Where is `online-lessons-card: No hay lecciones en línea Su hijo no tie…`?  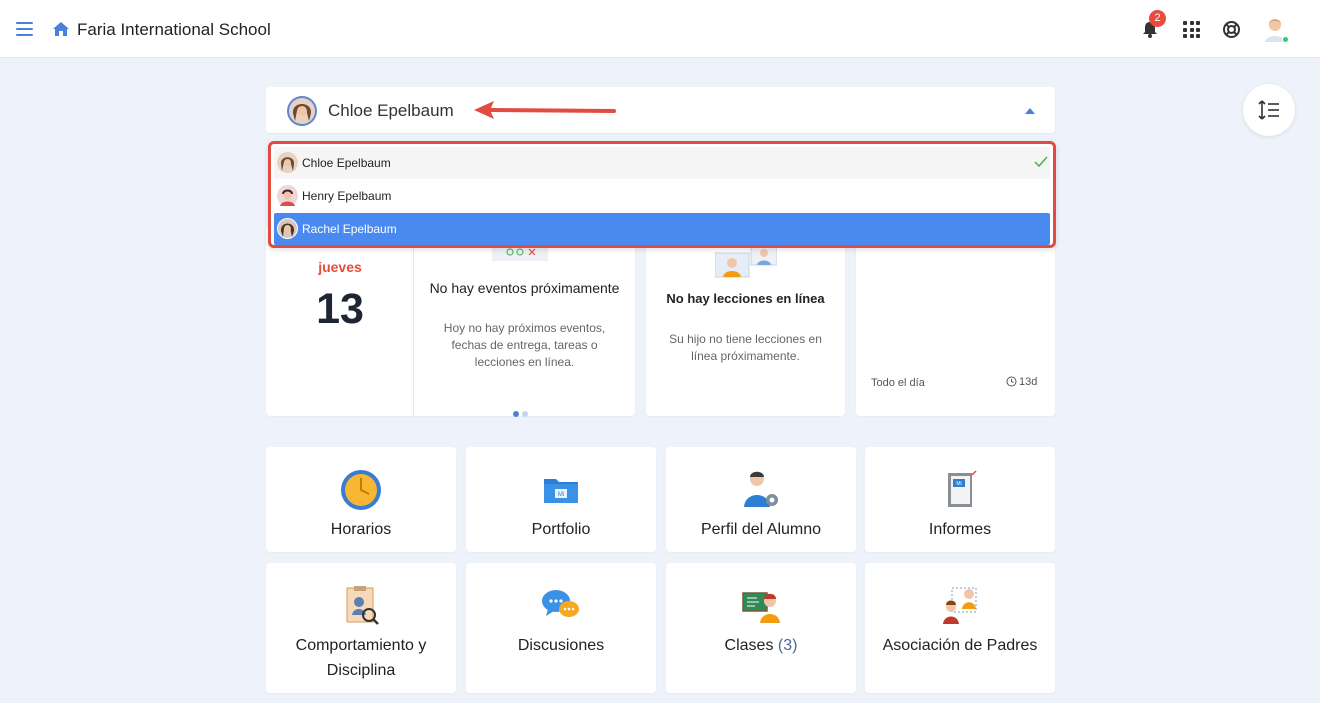 online-lessons-card: No hay lecciones en línea Su hijo no tie… is located at coordinates (745, 320).